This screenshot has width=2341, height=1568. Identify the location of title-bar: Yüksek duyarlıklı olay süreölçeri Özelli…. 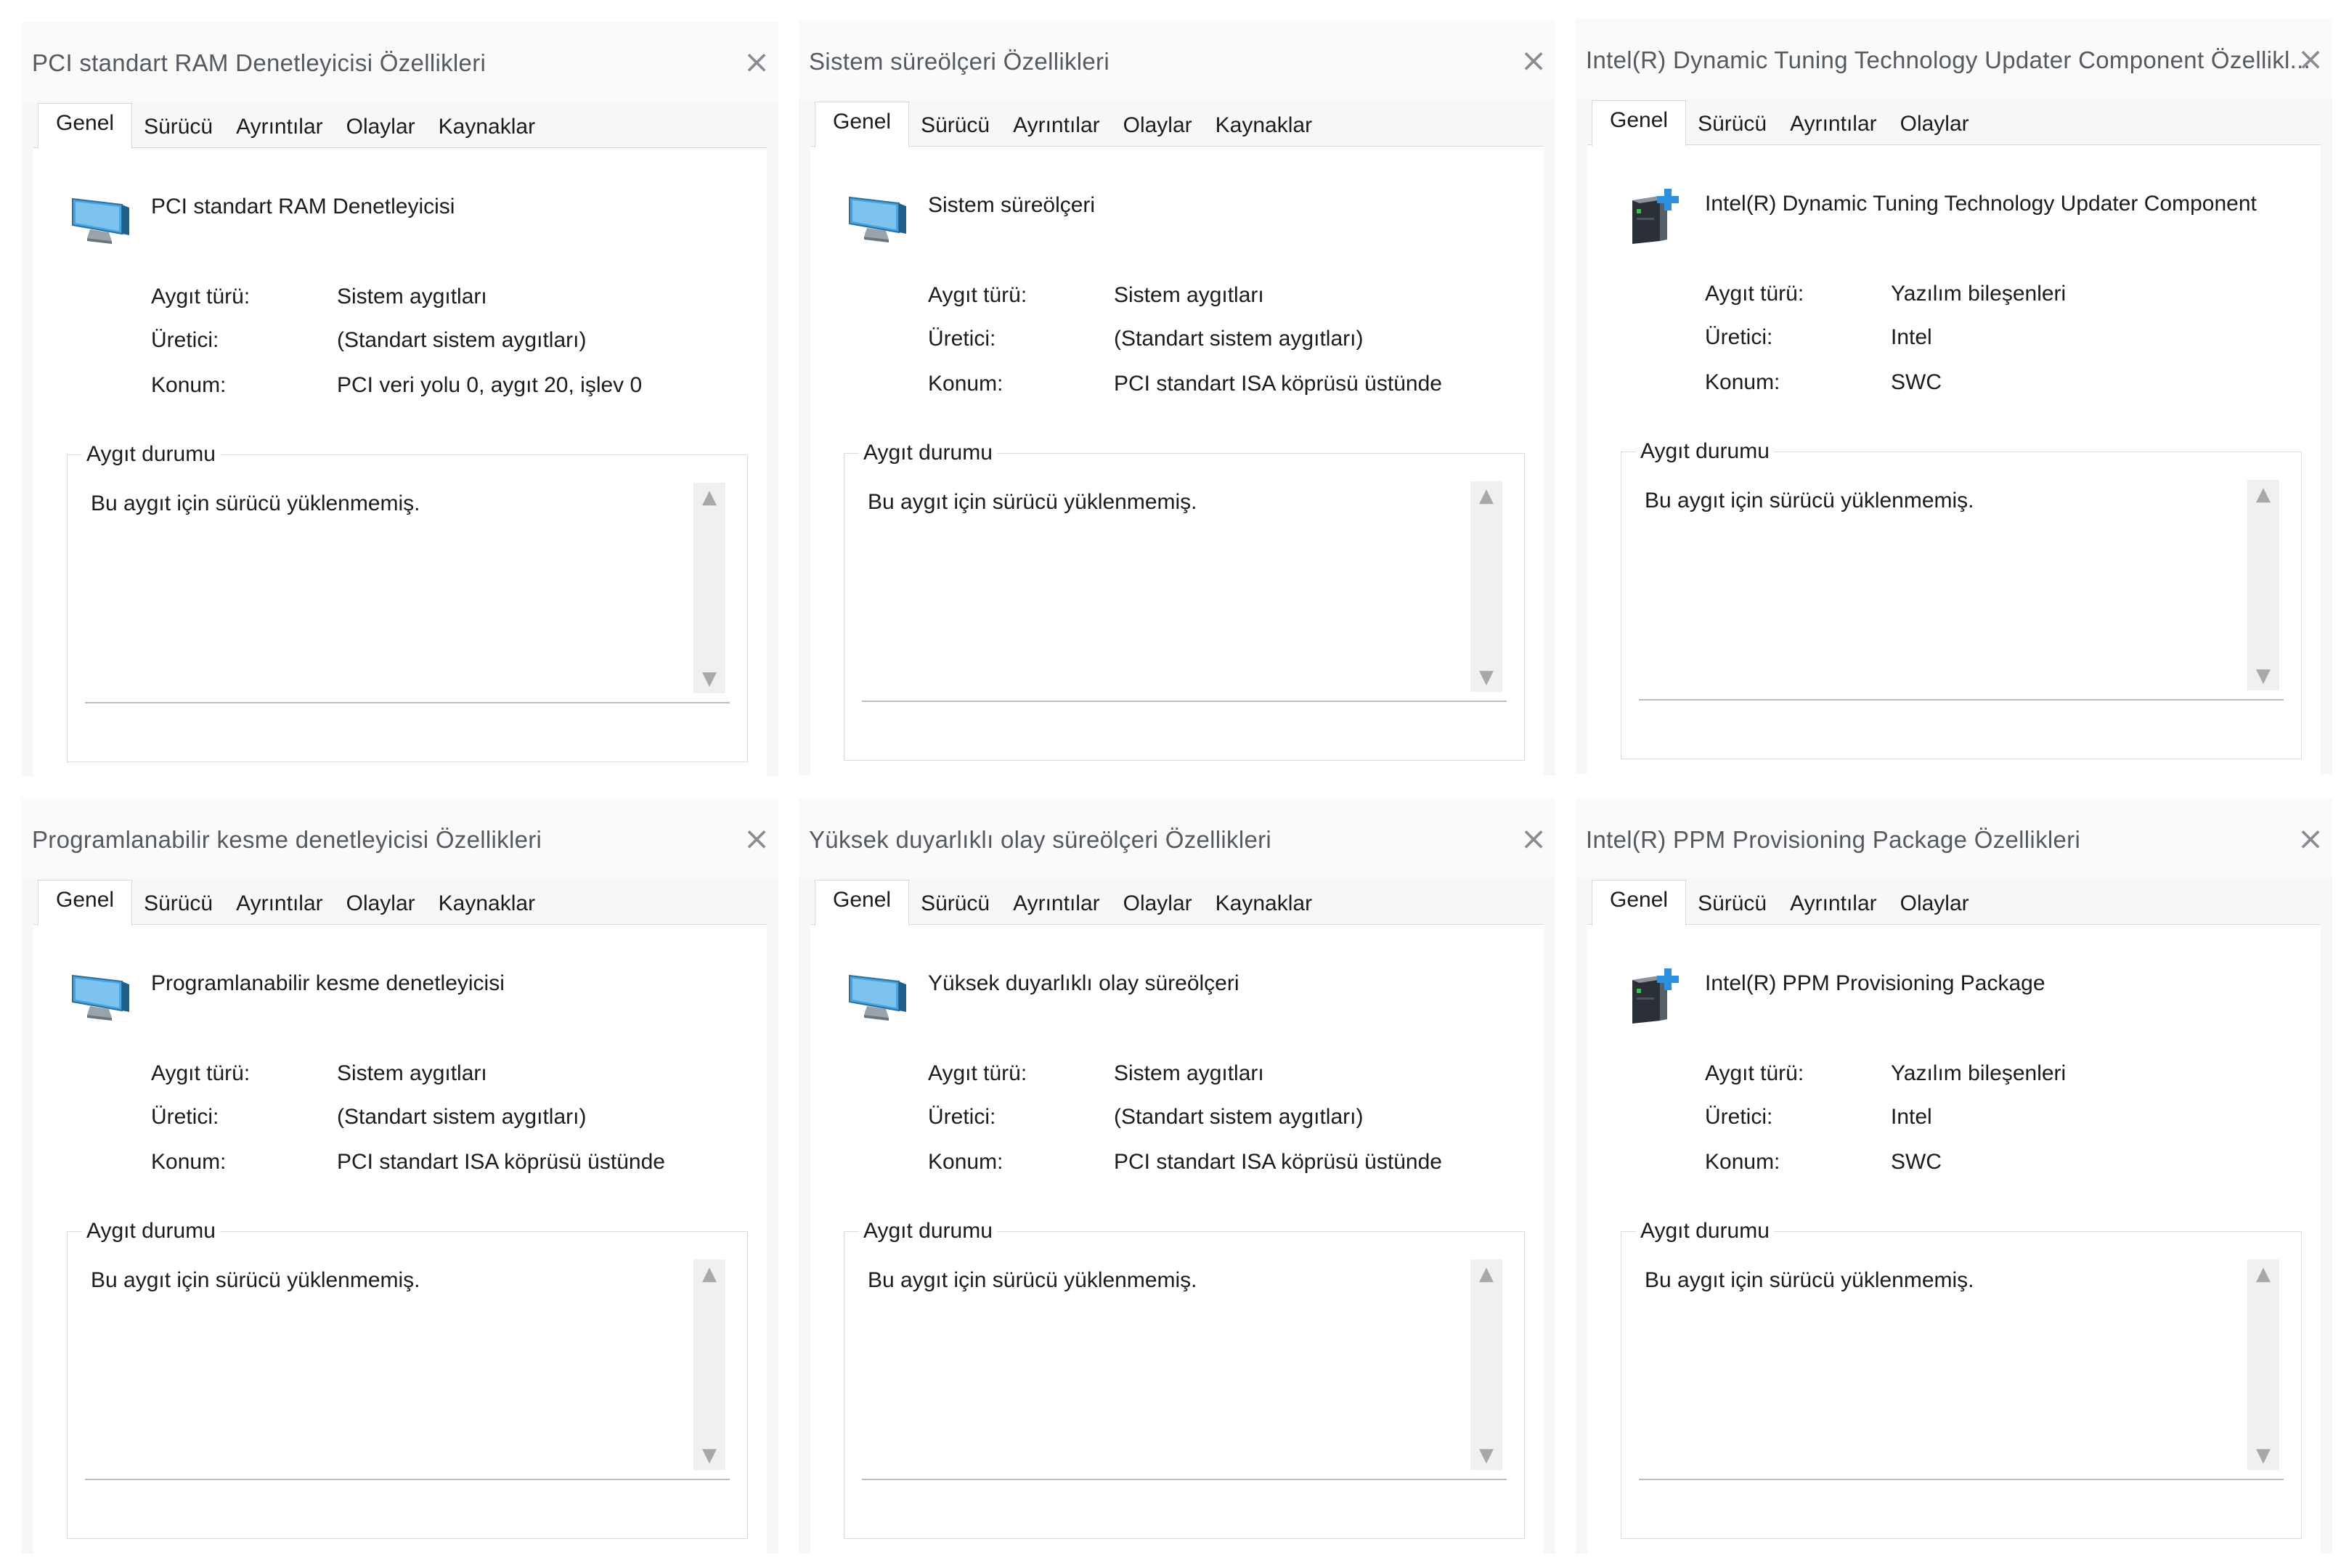
(1177, 839).